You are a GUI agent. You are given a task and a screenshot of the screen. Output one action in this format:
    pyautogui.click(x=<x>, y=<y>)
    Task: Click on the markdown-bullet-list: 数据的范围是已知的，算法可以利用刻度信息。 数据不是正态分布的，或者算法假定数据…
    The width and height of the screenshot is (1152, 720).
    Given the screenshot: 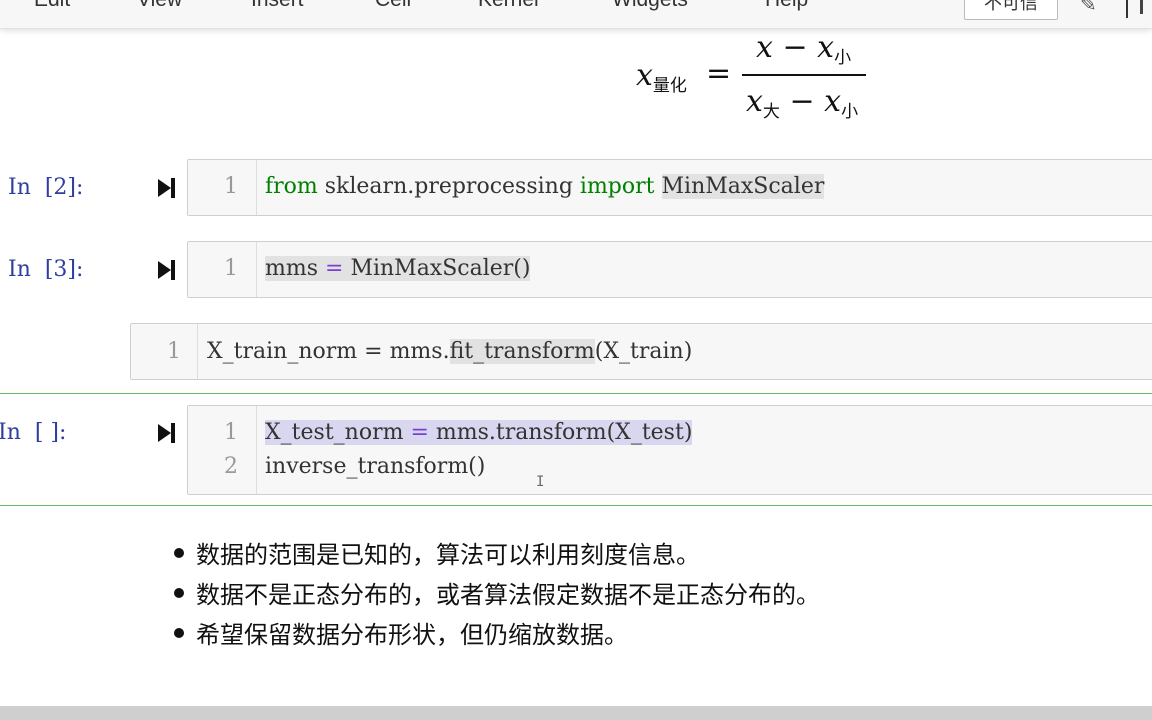 What is the action you would take?
    pyautogui.click(x=620, y=595)
    